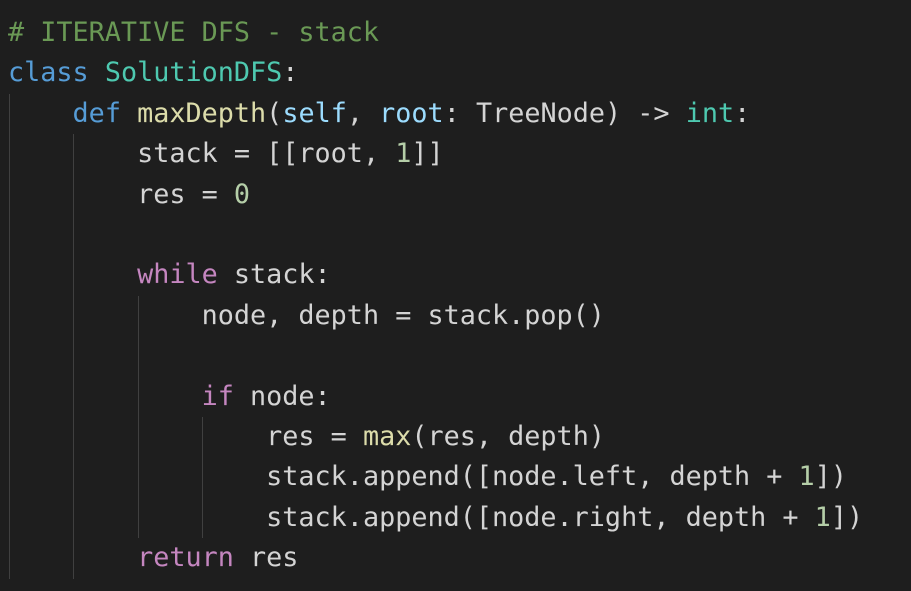 This screenshot has height=591, width=911. Describe the element at coordinates (508, 436) in the screenshot. I see `code-token: (res, depth)` at that location.